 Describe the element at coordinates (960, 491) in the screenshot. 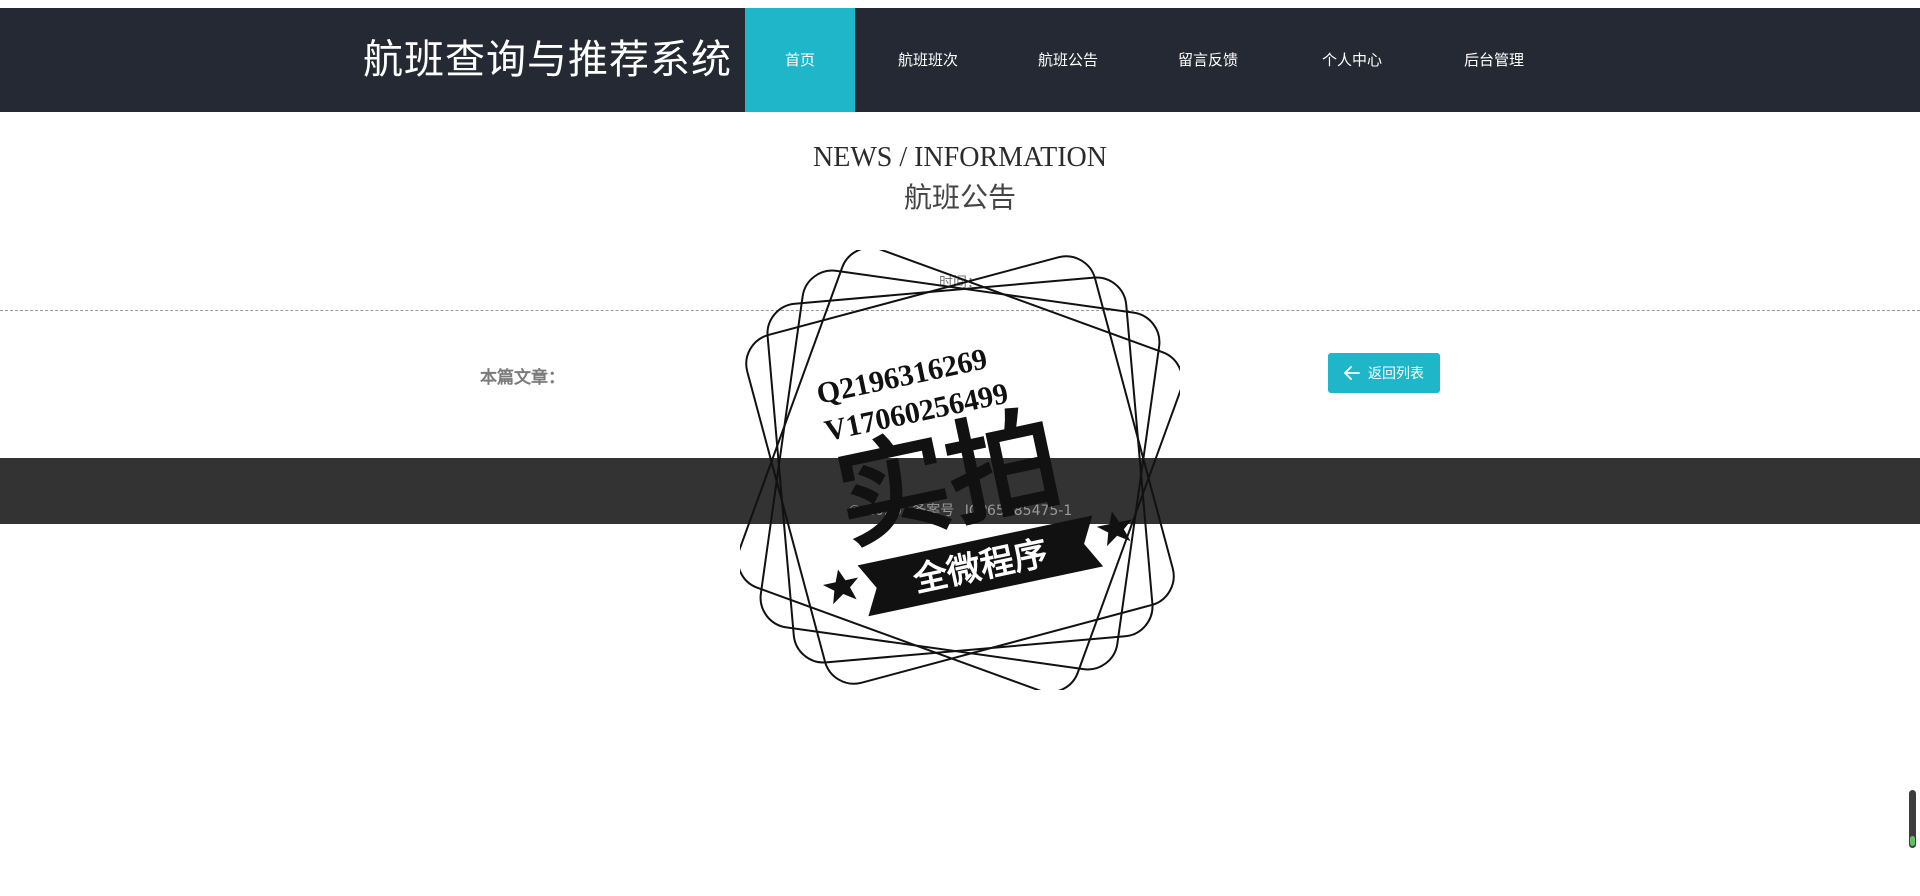

I see `footer: © 2020 备案号 ICP65985475-1` at that location.